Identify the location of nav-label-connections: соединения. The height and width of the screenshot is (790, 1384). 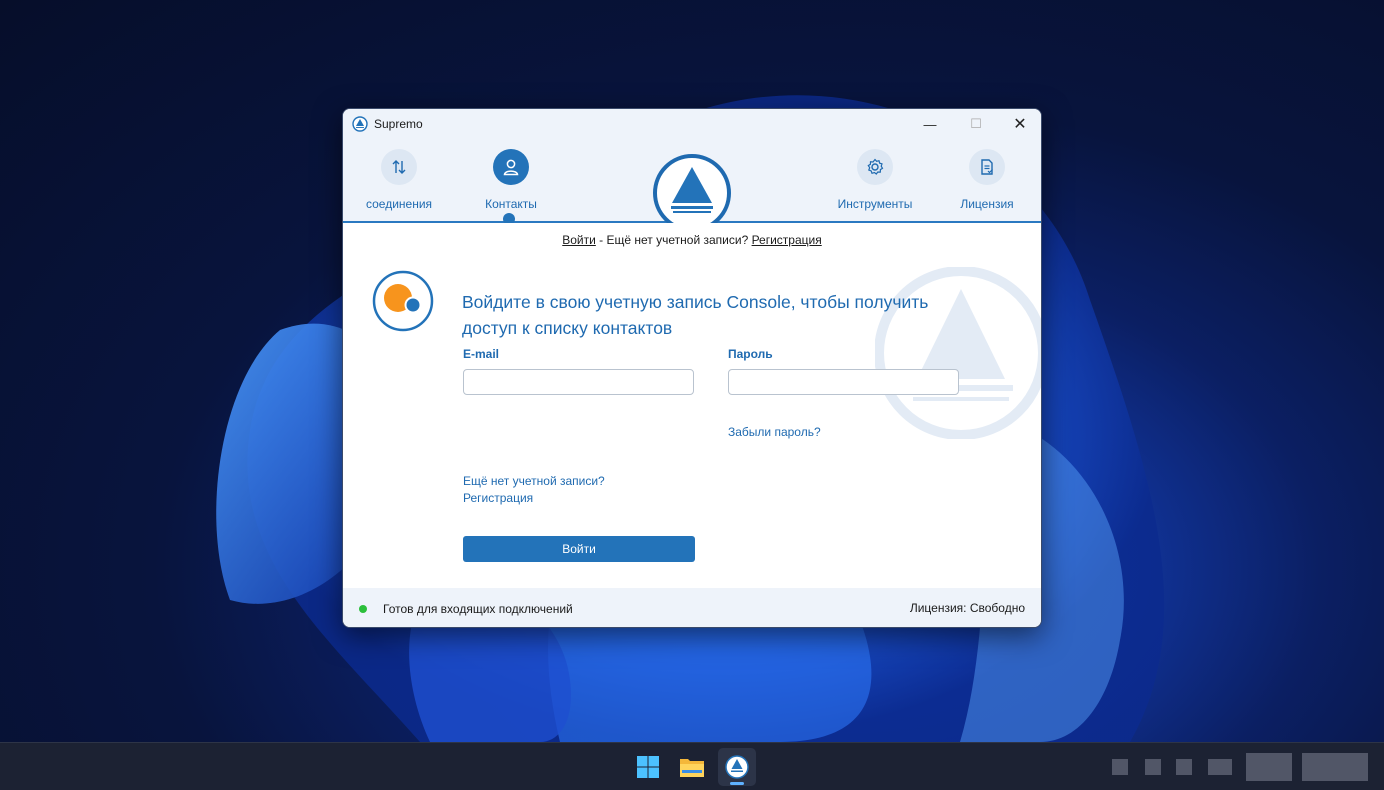
(399, 204).